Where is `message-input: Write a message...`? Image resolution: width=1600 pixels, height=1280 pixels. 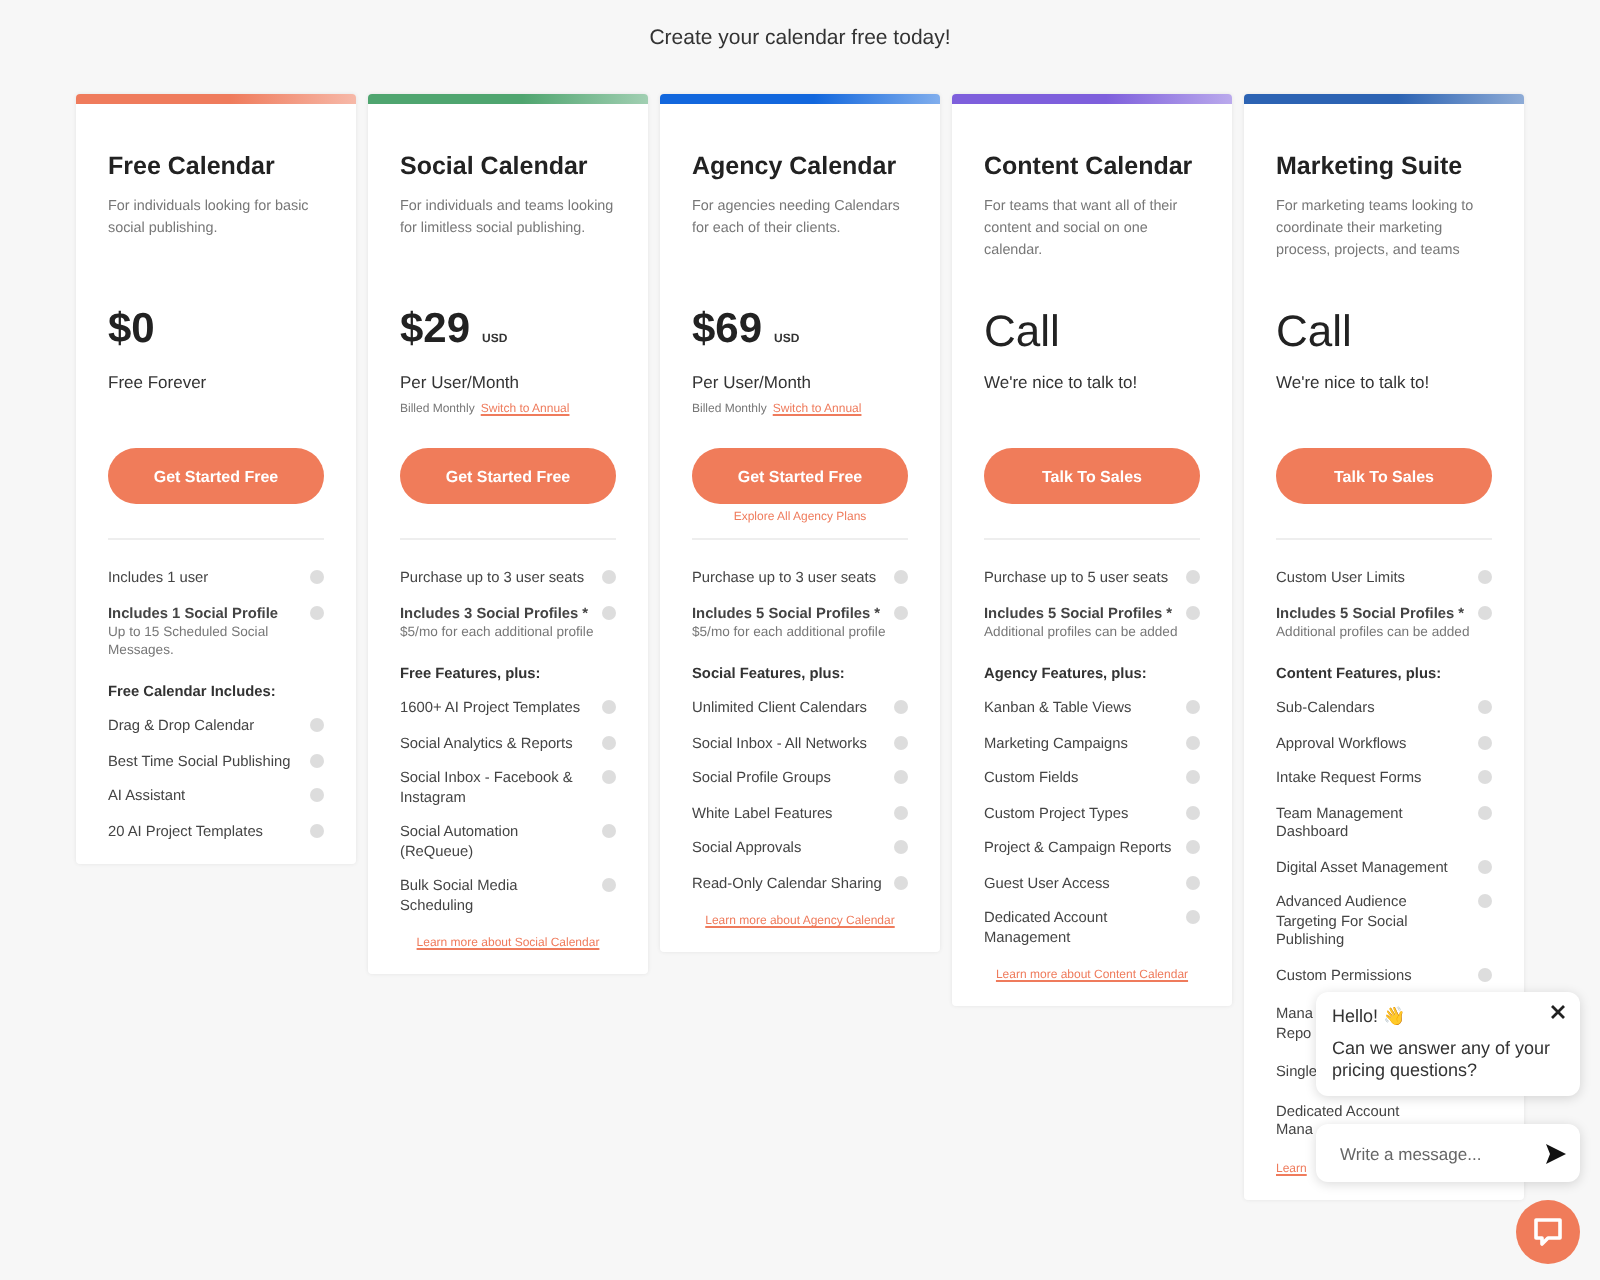
message-input: Write a message... is located at coordinates (1432, 1153).